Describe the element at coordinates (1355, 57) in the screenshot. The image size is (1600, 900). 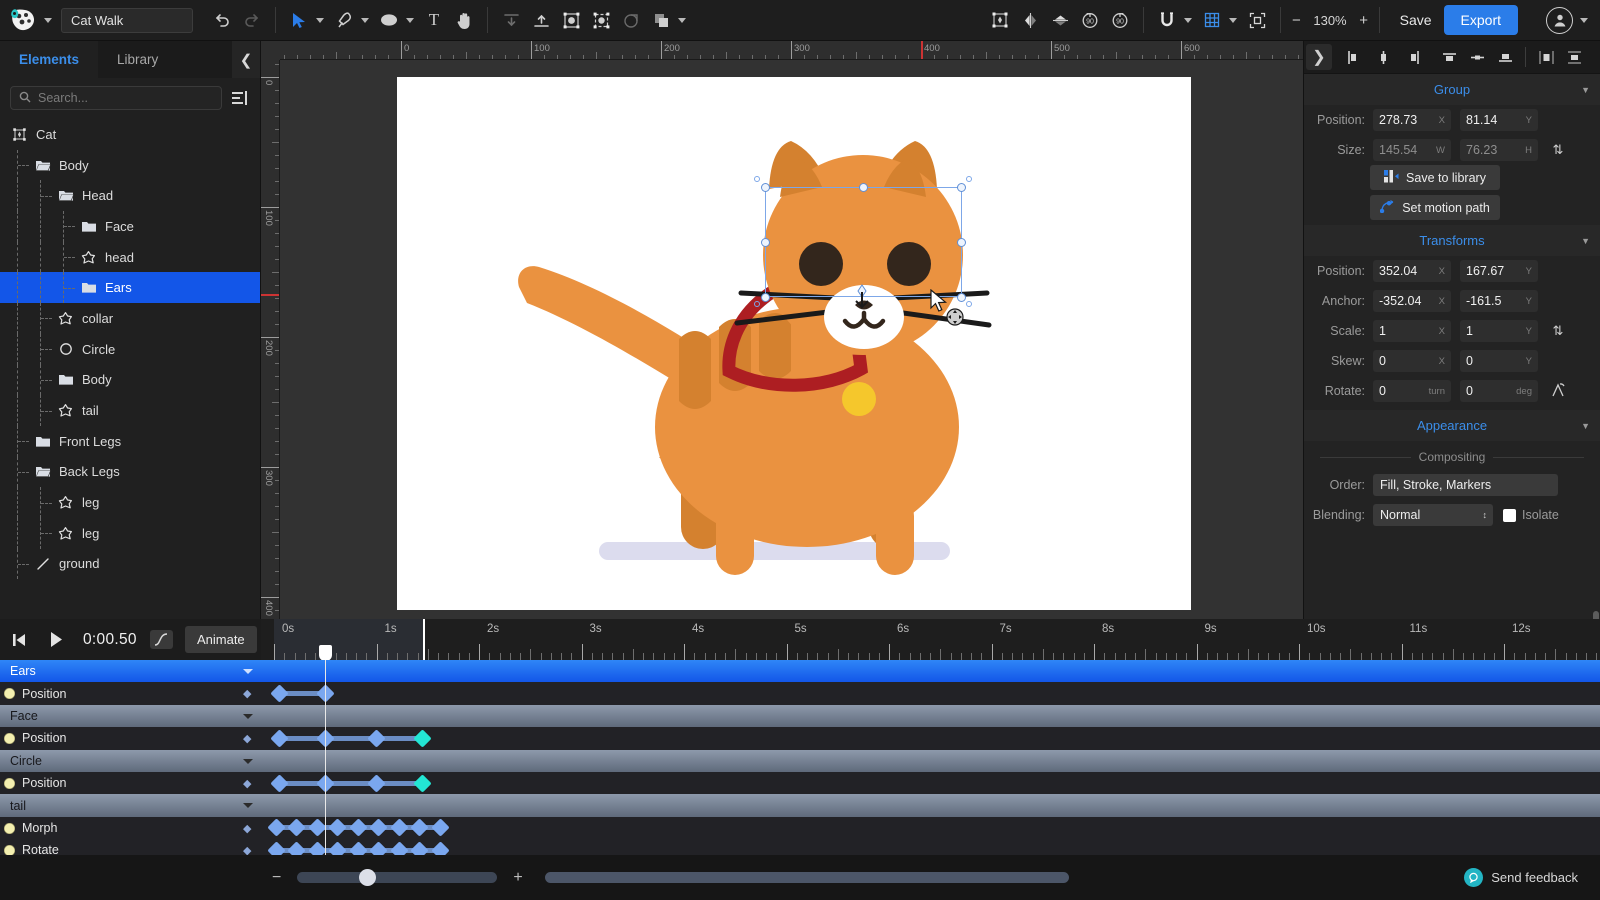
I see `align-left-icon` at that location.